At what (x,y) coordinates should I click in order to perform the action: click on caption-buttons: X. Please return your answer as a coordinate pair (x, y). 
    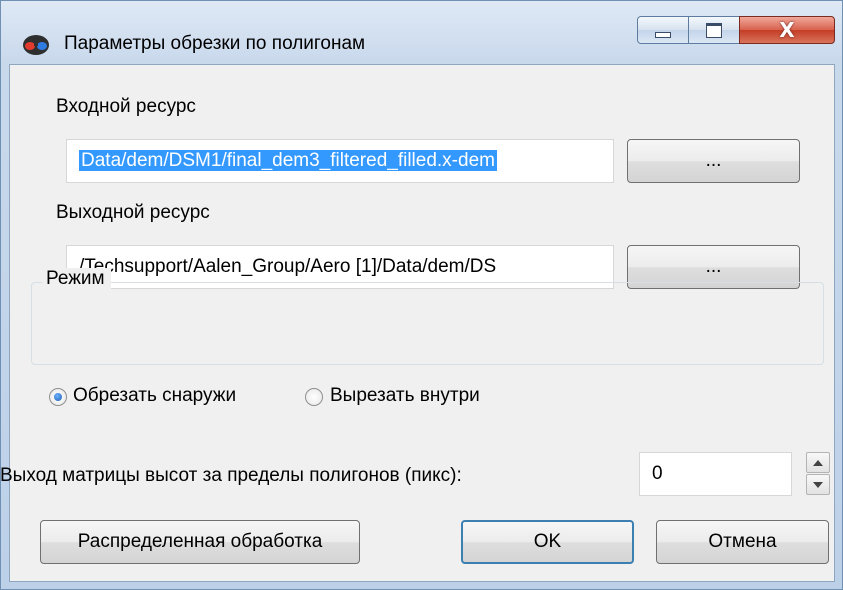
    Looking at the image, I should click on (737, 31).